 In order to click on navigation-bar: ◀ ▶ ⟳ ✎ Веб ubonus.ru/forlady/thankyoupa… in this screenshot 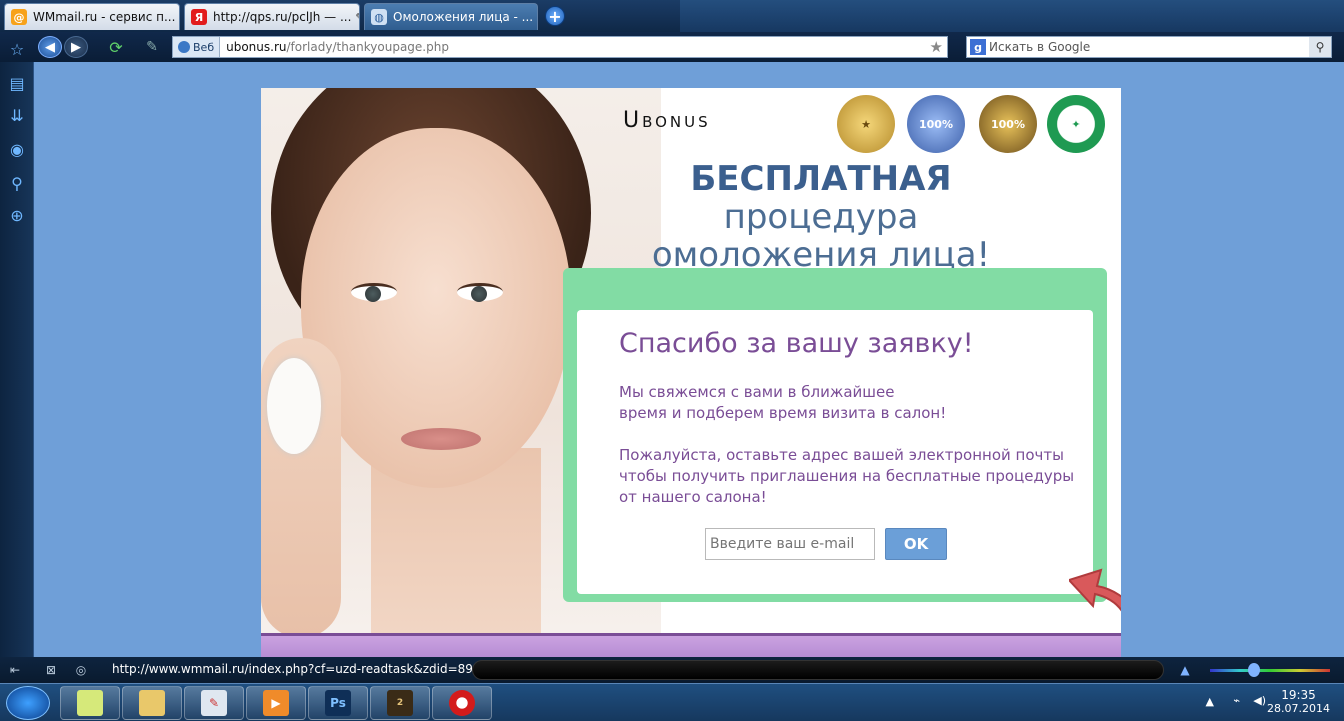, I will do `click(672, 47)`.